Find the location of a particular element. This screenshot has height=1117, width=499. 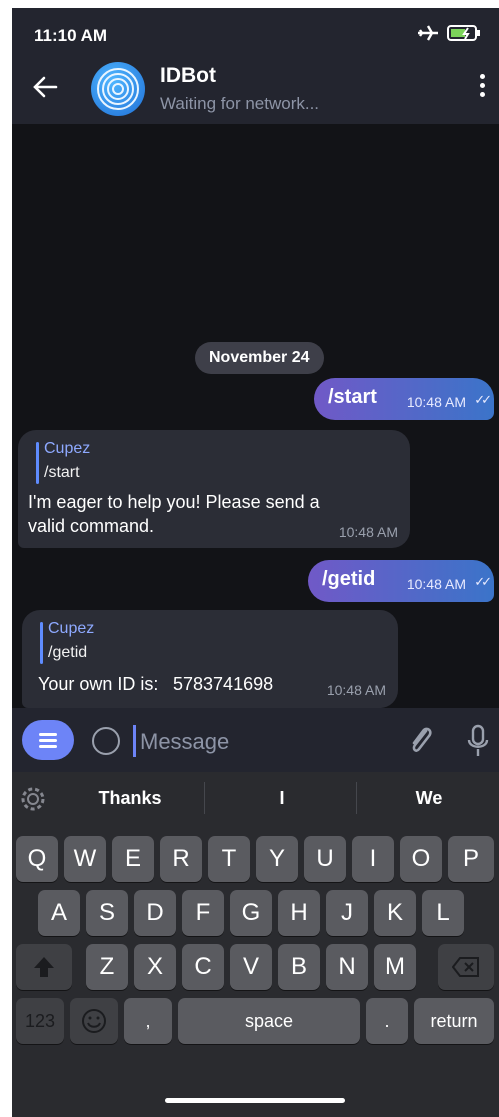

message-outgoing: /getid 10:48 AM ✓✓ is located at coordinates (401, 581).